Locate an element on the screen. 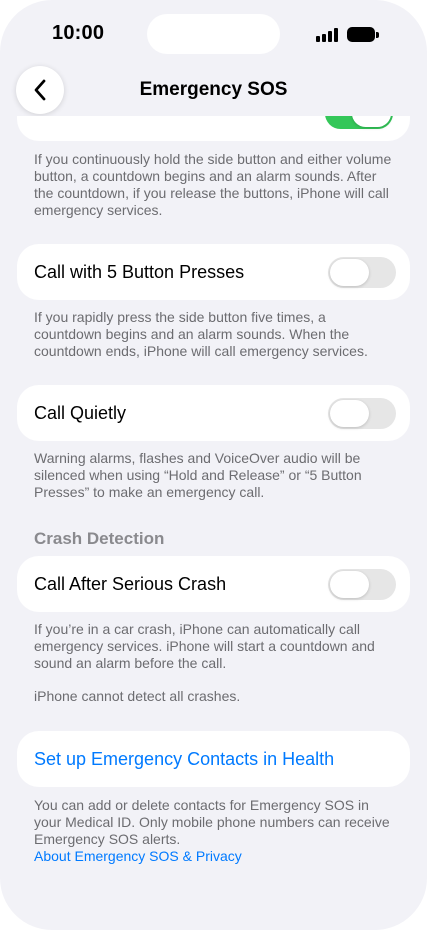 The height and width of the screenshot is (930, 427). emergency-contacts-link: Set up Emergency Contacts in Health is located at coordinates (184, 759).